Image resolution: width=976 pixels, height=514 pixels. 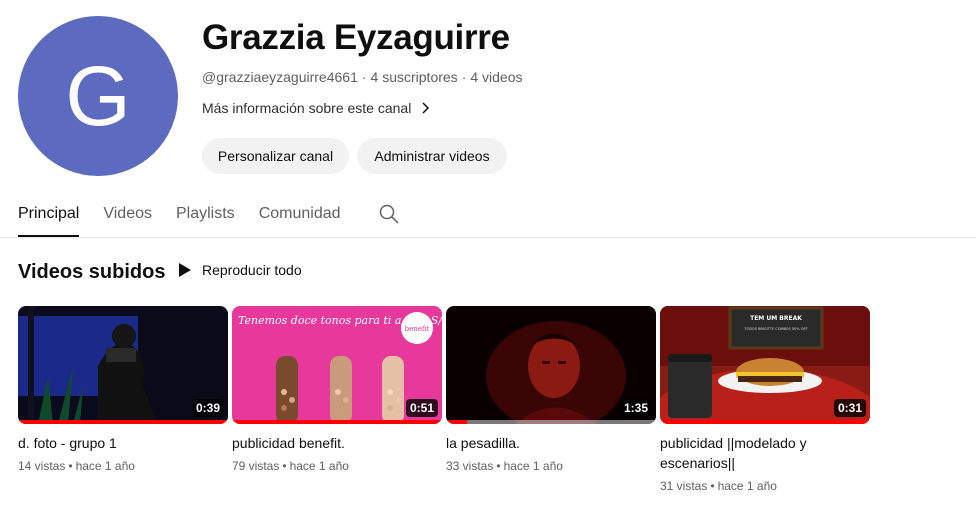 I want to click on search-icon, so click(x=389, y=214).